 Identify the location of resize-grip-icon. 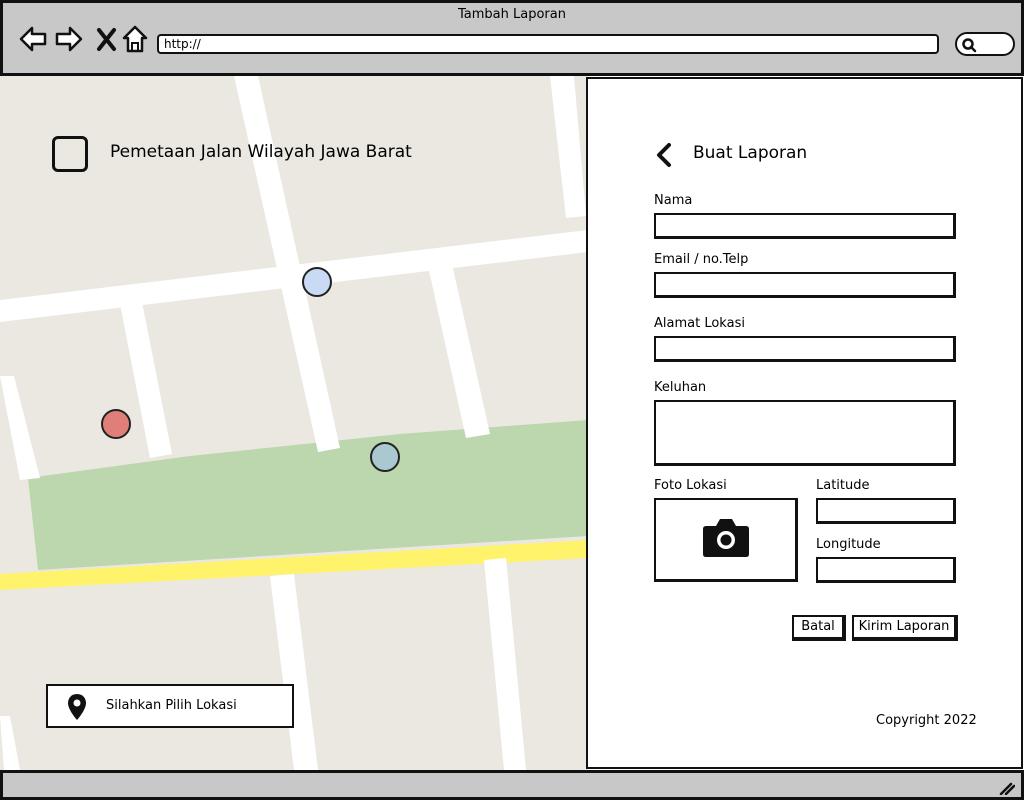
(1007, 788).